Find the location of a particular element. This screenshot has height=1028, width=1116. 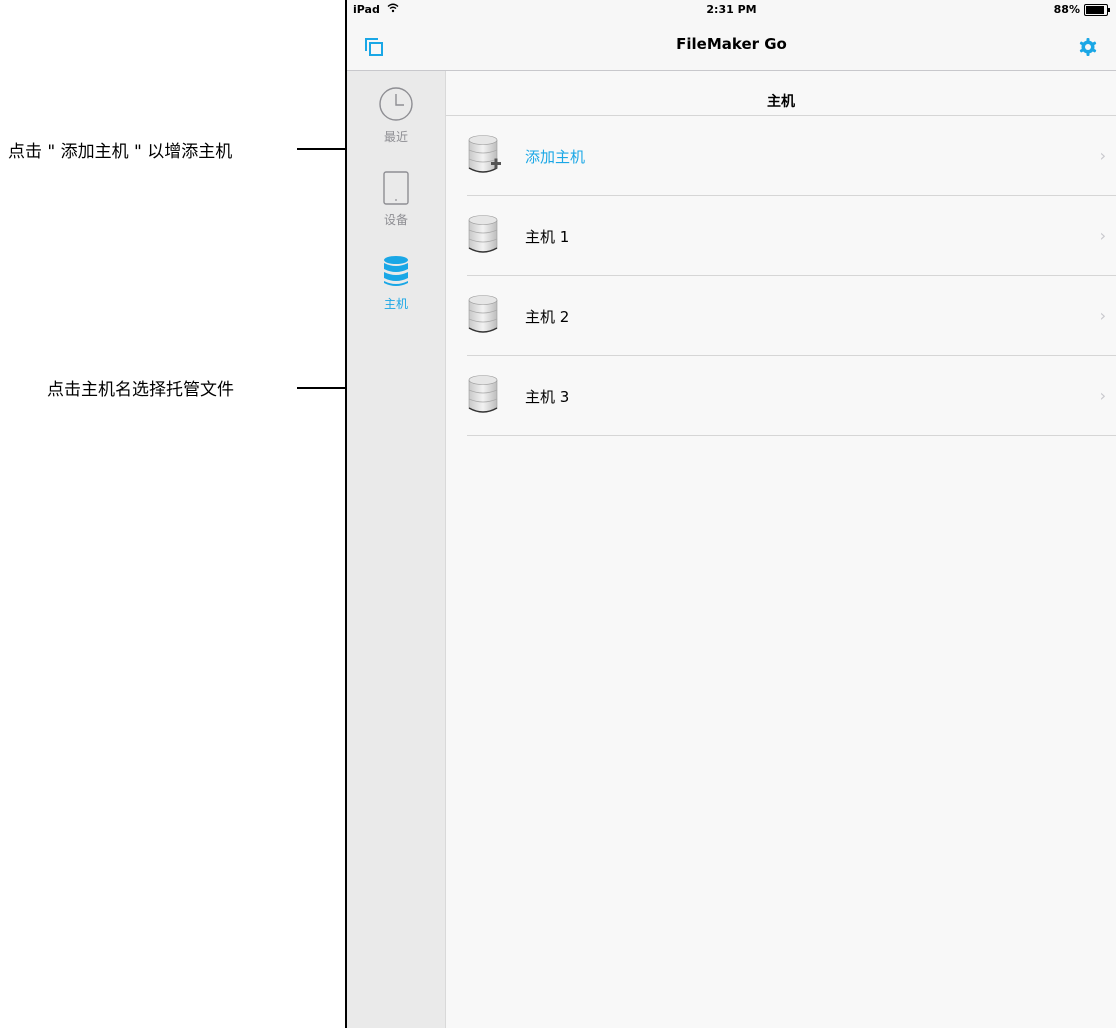

add-host-label: 添加主机 is located at coordinates (555, 157).